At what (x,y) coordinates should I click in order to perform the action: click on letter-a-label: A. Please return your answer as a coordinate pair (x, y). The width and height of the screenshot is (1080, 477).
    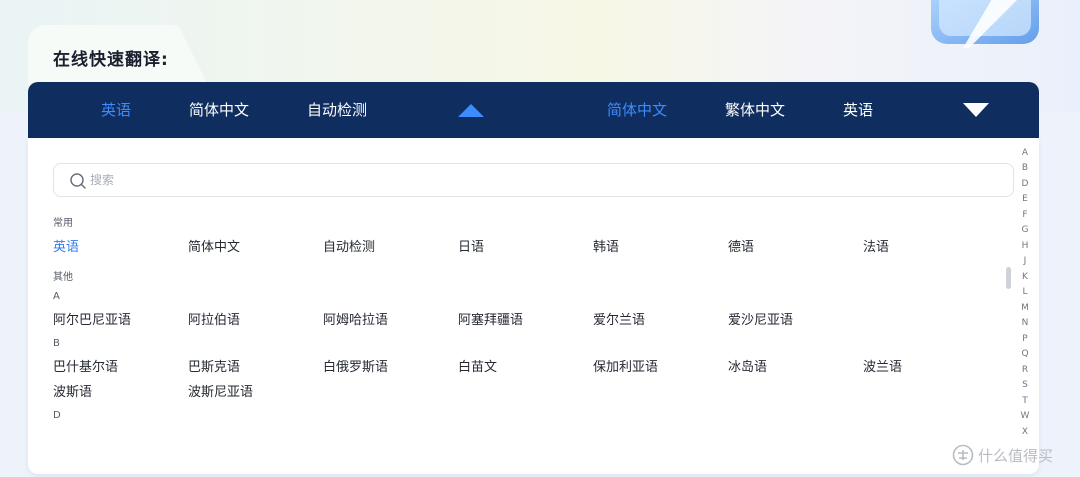
    Looking at the image, I should click on (56, 296).